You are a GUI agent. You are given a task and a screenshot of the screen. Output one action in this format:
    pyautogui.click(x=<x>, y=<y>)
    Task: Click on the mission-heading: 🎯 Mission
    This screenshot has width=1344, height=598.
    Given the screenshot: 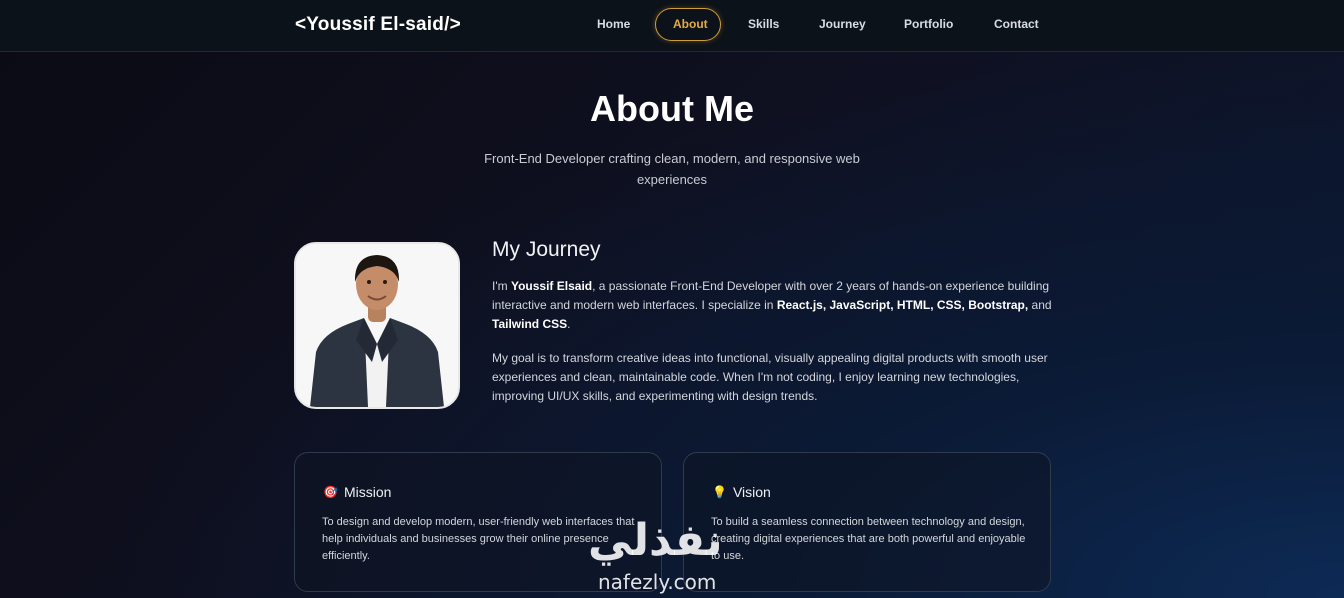 What is the action you would take?
    pyautogui.click(x=357, y=492)
    